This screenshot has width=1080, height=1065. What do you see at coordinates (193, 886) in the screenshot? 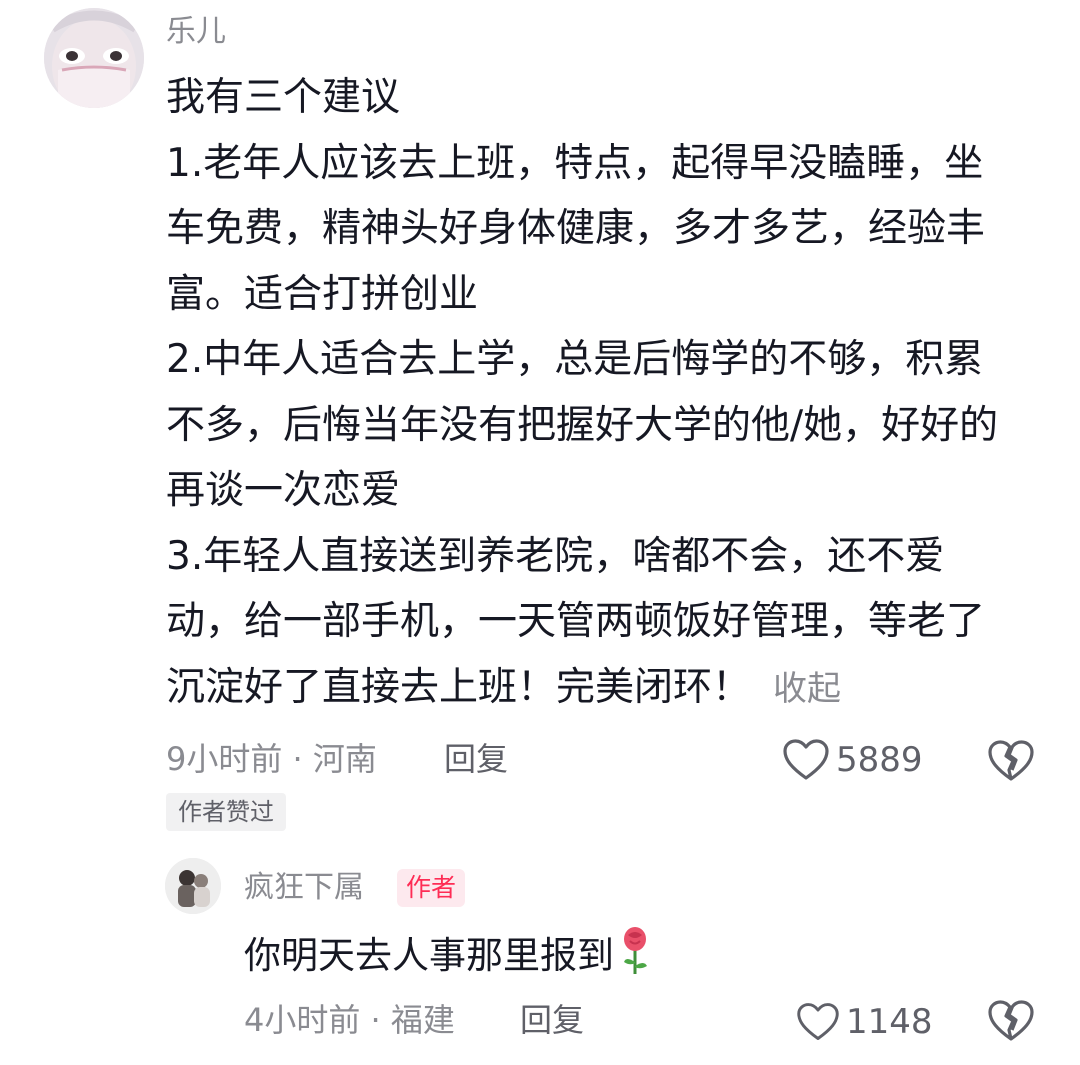
I see `reply-avatar` at bounding box center [193, 886].